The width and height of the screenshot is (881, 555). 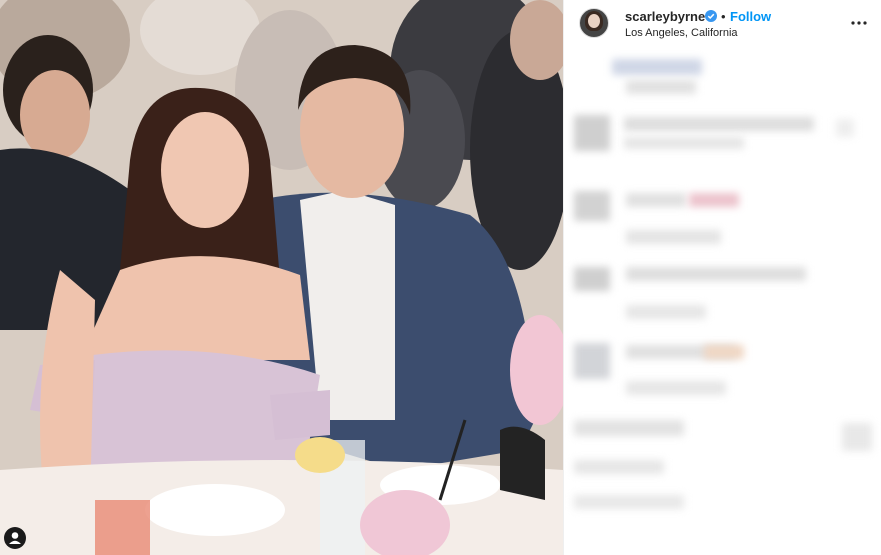 I want to click on avatar-face, so click(x=594, y=21).